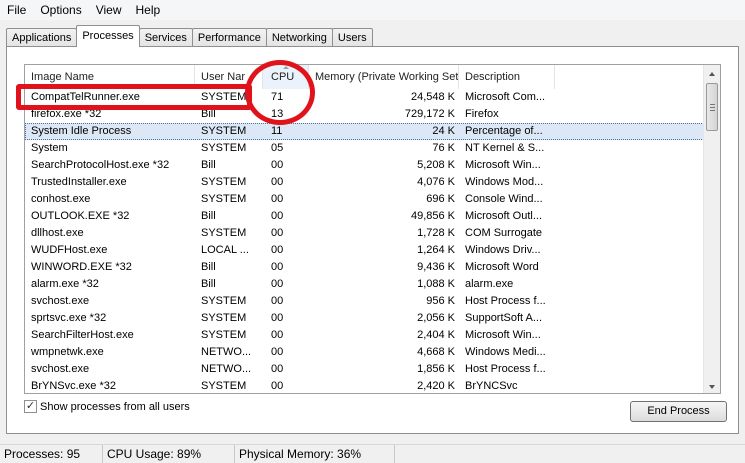  What do you see at coordinates (165, 37) in the screenshot?
I see `tab-services: Services` at bounding box center [165, 37].